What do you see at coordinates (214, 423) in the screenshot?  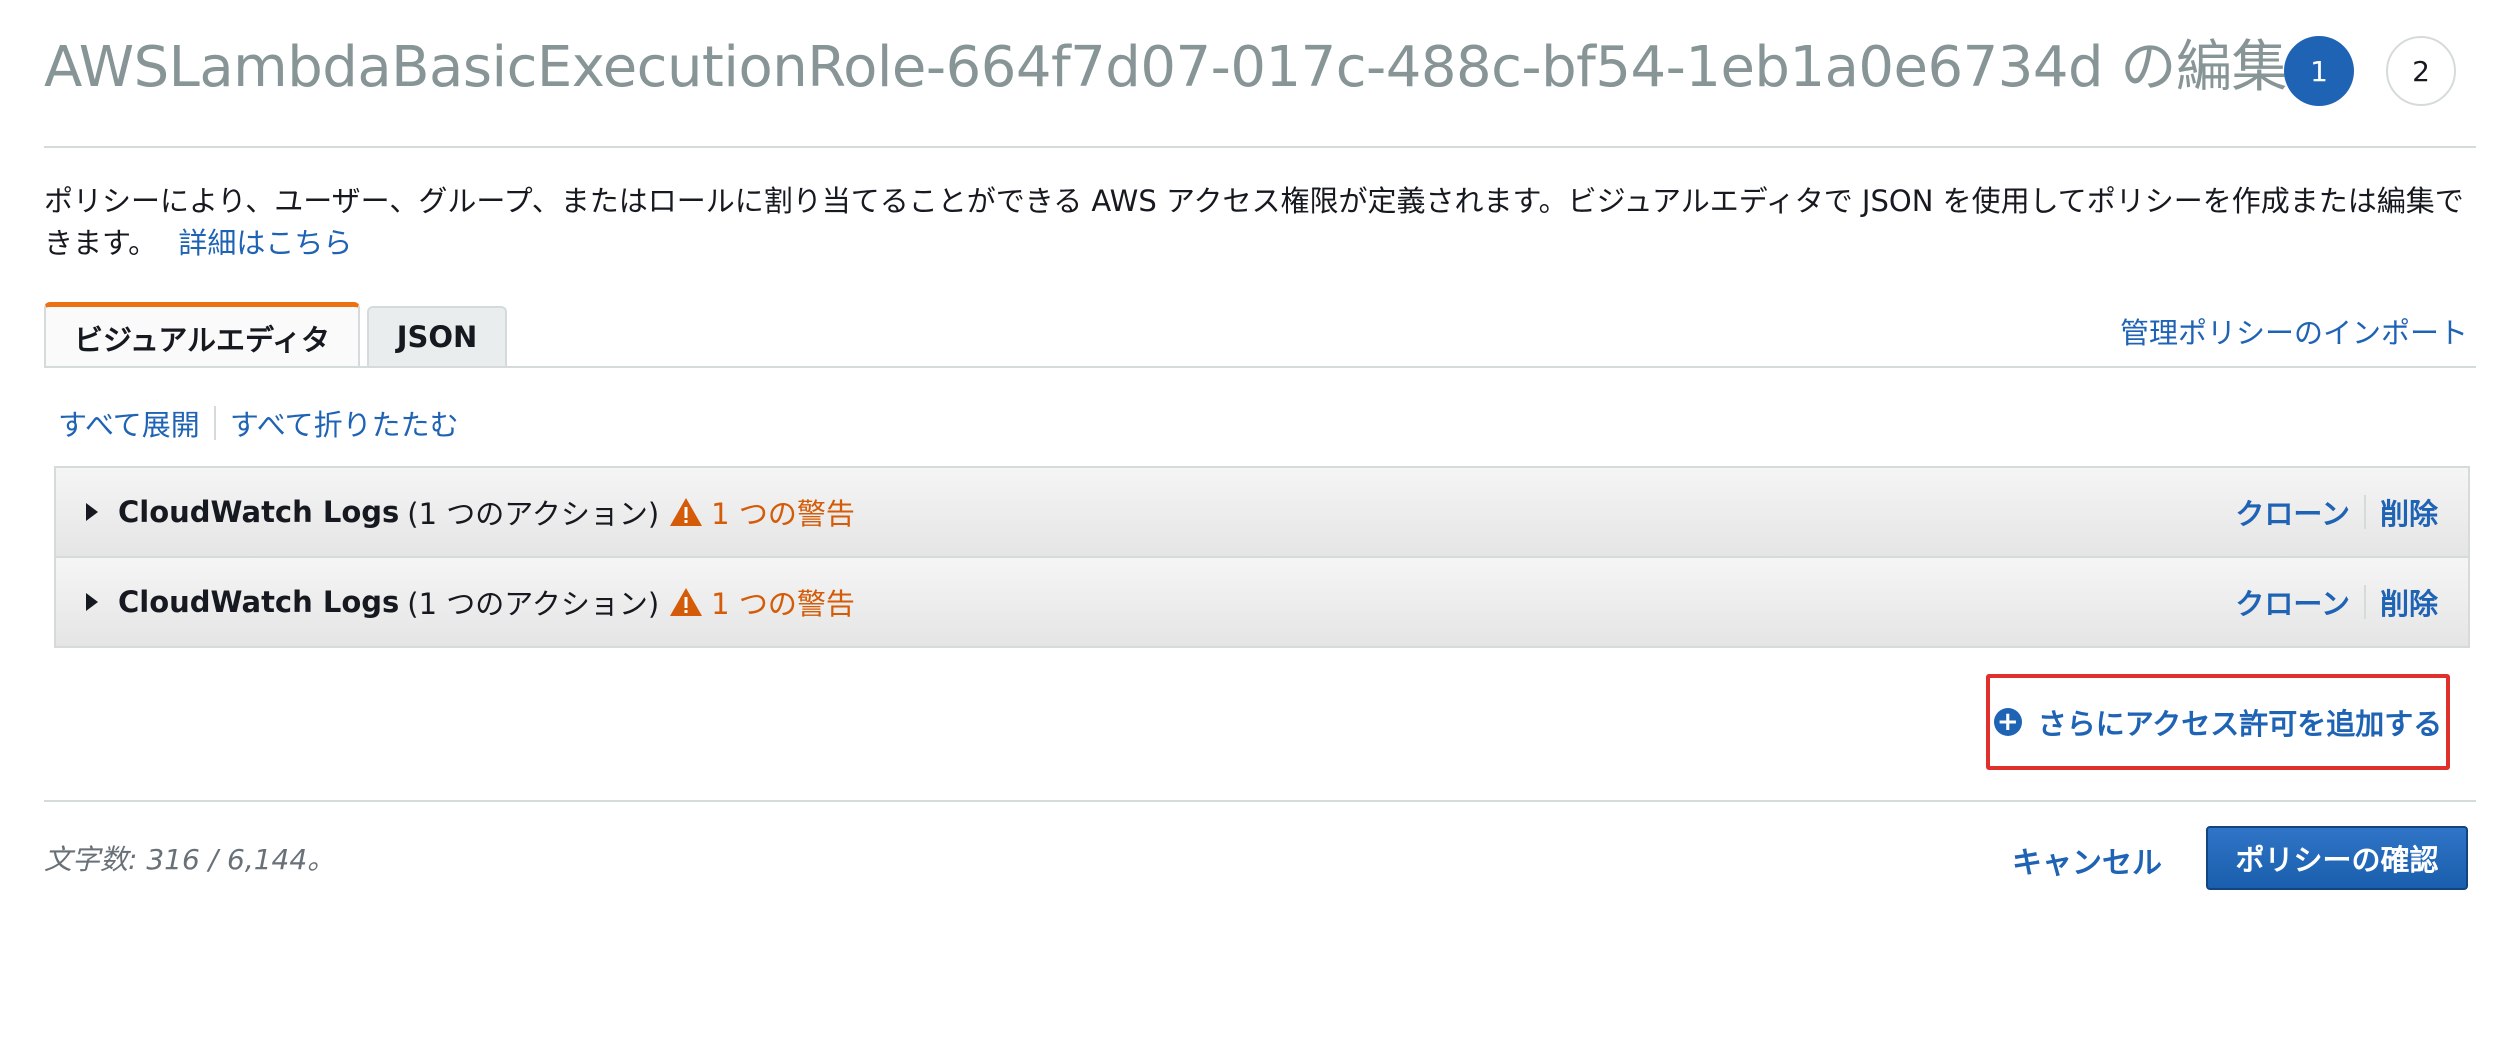 I see `link-separator` at bounding box center [214, 423].